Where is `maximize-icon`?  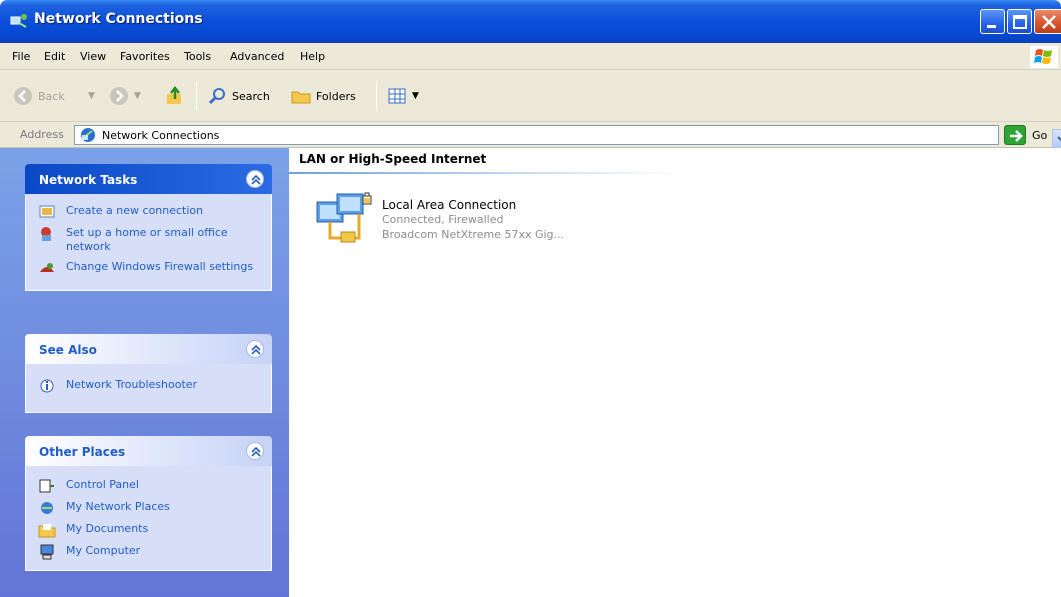 maximize-icon is located at coordinates (1020, 22).